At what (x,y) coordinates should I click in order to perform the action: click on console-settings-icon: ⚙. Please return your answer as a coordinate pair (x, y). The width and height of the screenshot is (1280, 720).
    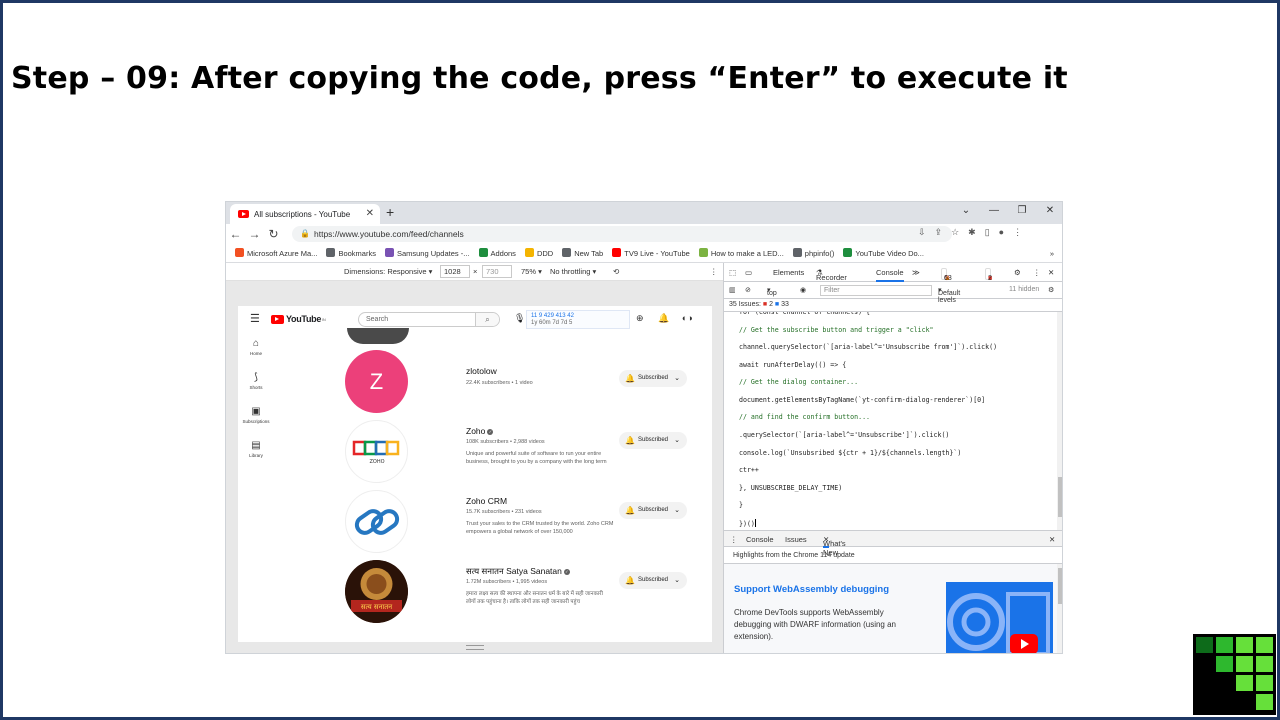
    Looking at the image, I should click on (1051, 290).